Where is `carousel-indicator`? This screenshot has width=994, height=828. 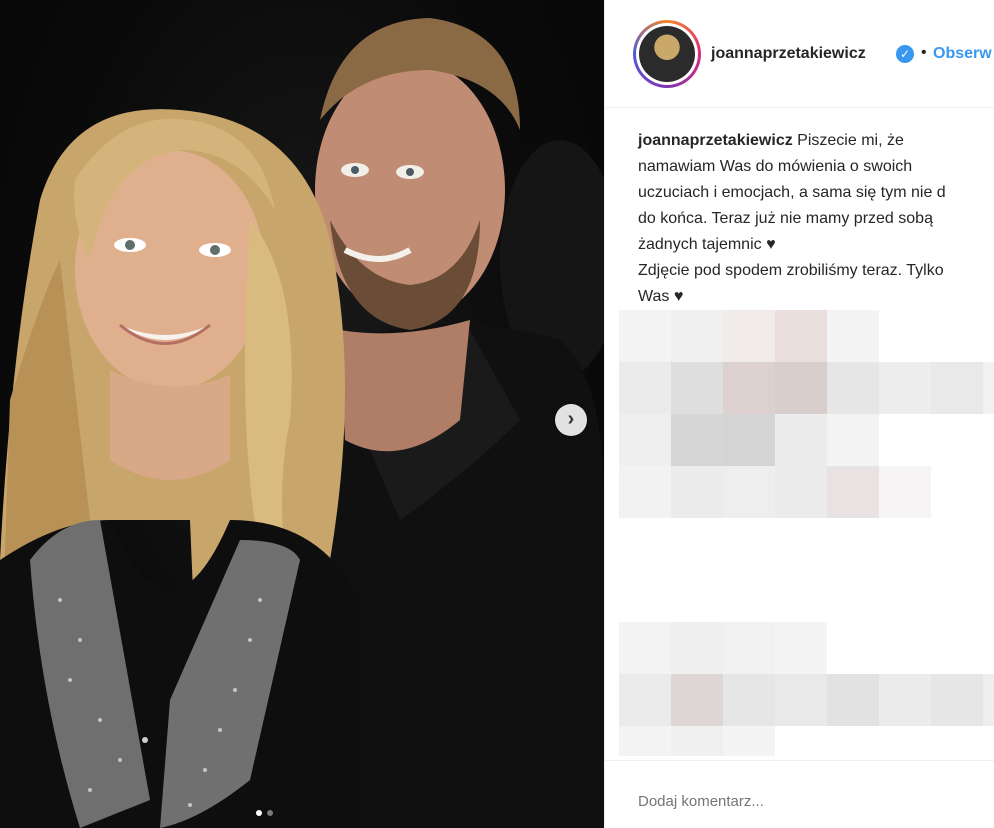 carousel-indicator is located at coordinates (264, 813).